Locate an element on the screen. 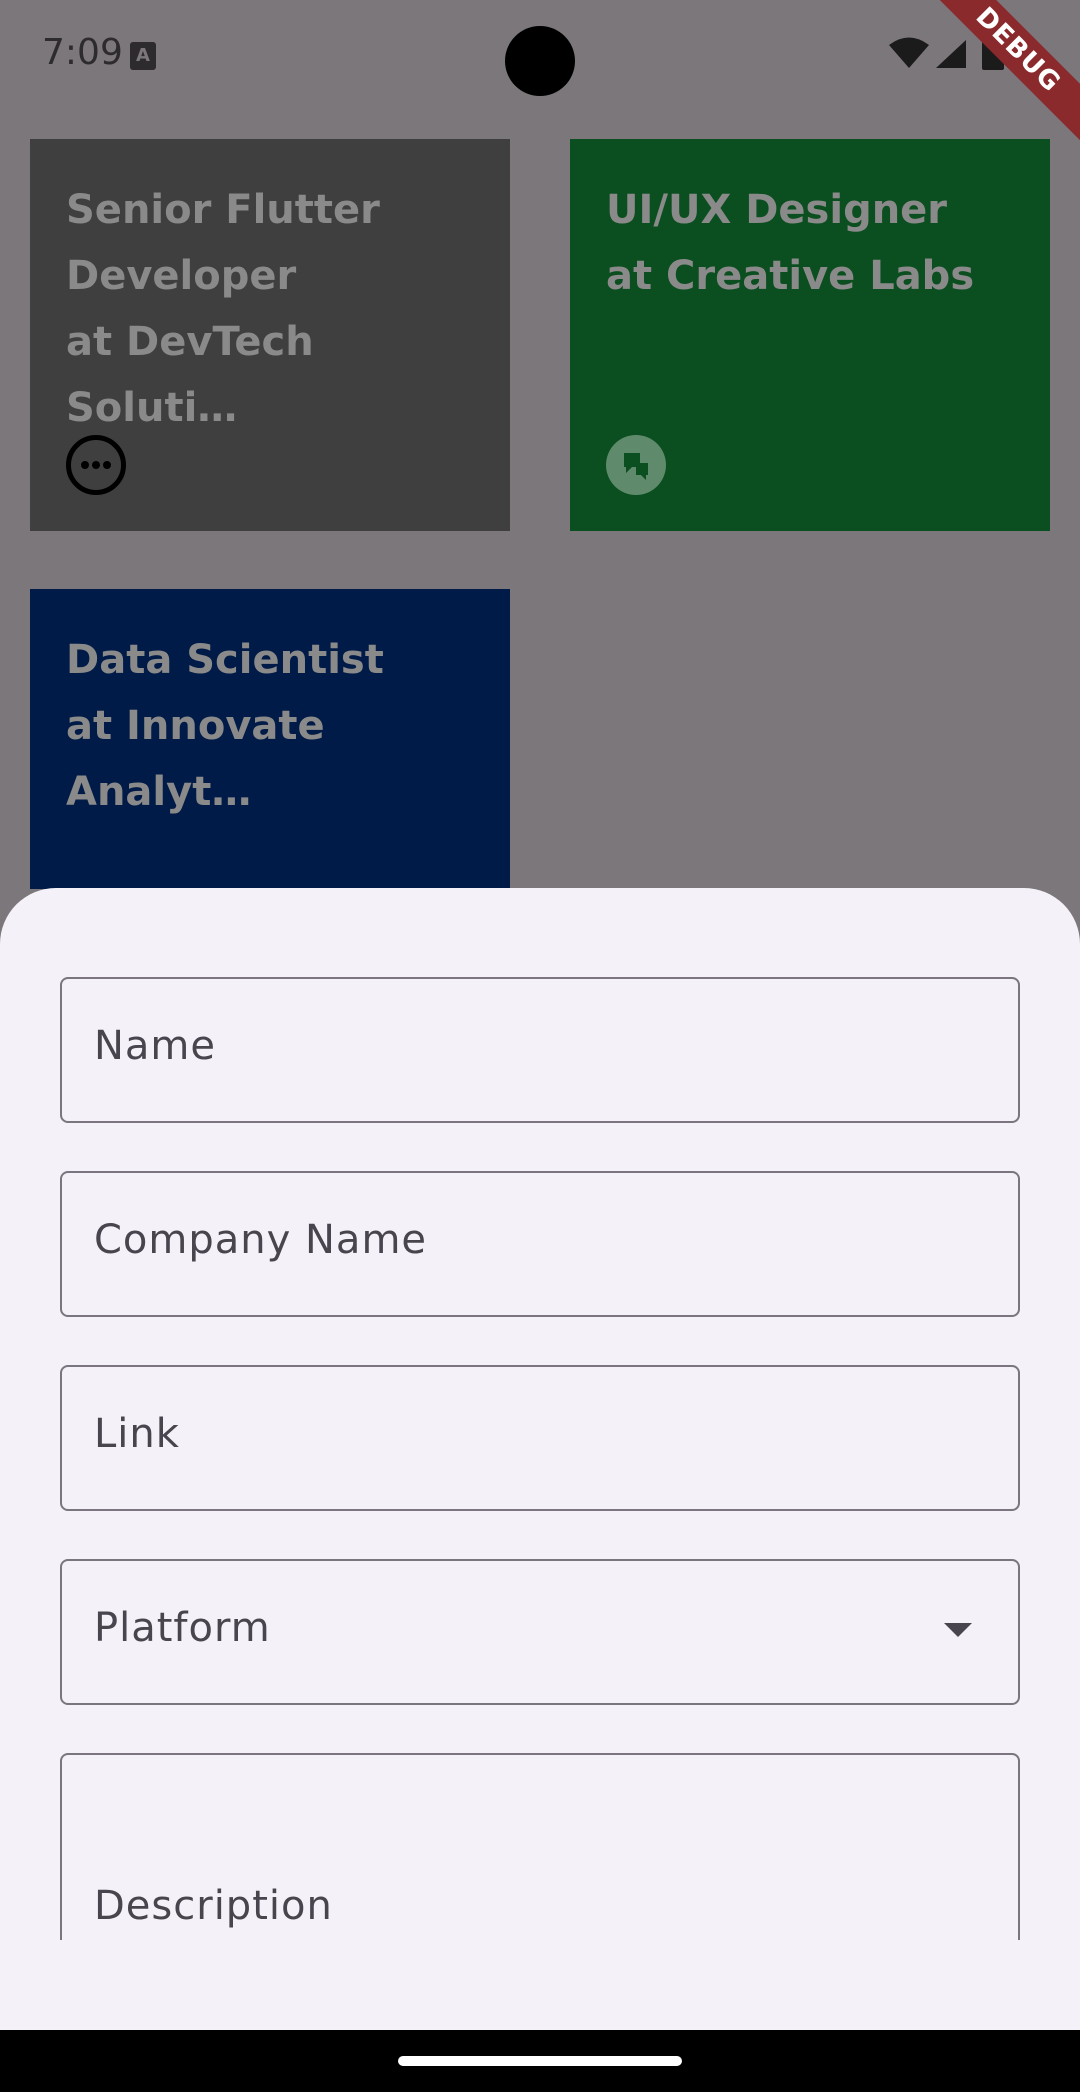 This screenshot has width=1080, height=2092. more-horiz-circle-icon is located at coordinates (96, 465).